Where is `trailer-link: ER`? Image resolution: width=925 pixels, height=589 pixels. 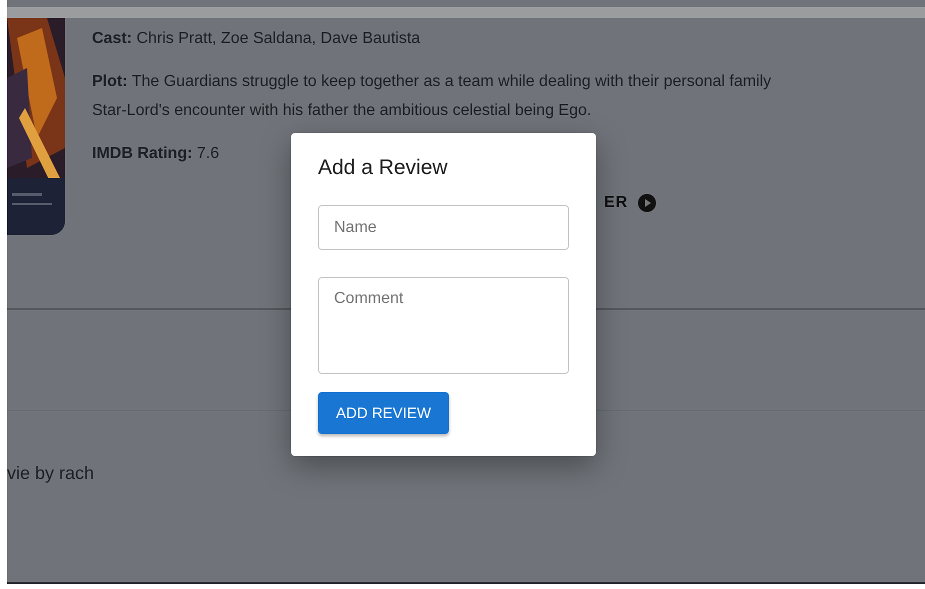 trailer-link: ER is located at coordinates (616, 203).